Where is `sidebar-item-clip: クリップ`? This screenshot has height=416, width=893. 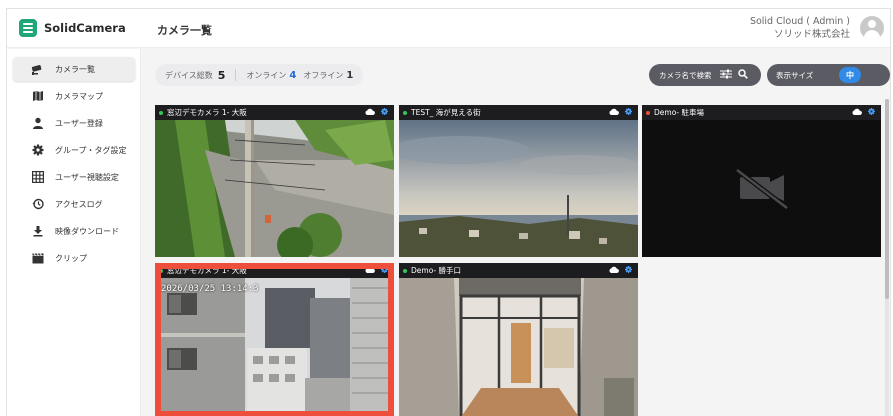 sidebar-item-clip: クリップ is located at coordinates (74, 258).